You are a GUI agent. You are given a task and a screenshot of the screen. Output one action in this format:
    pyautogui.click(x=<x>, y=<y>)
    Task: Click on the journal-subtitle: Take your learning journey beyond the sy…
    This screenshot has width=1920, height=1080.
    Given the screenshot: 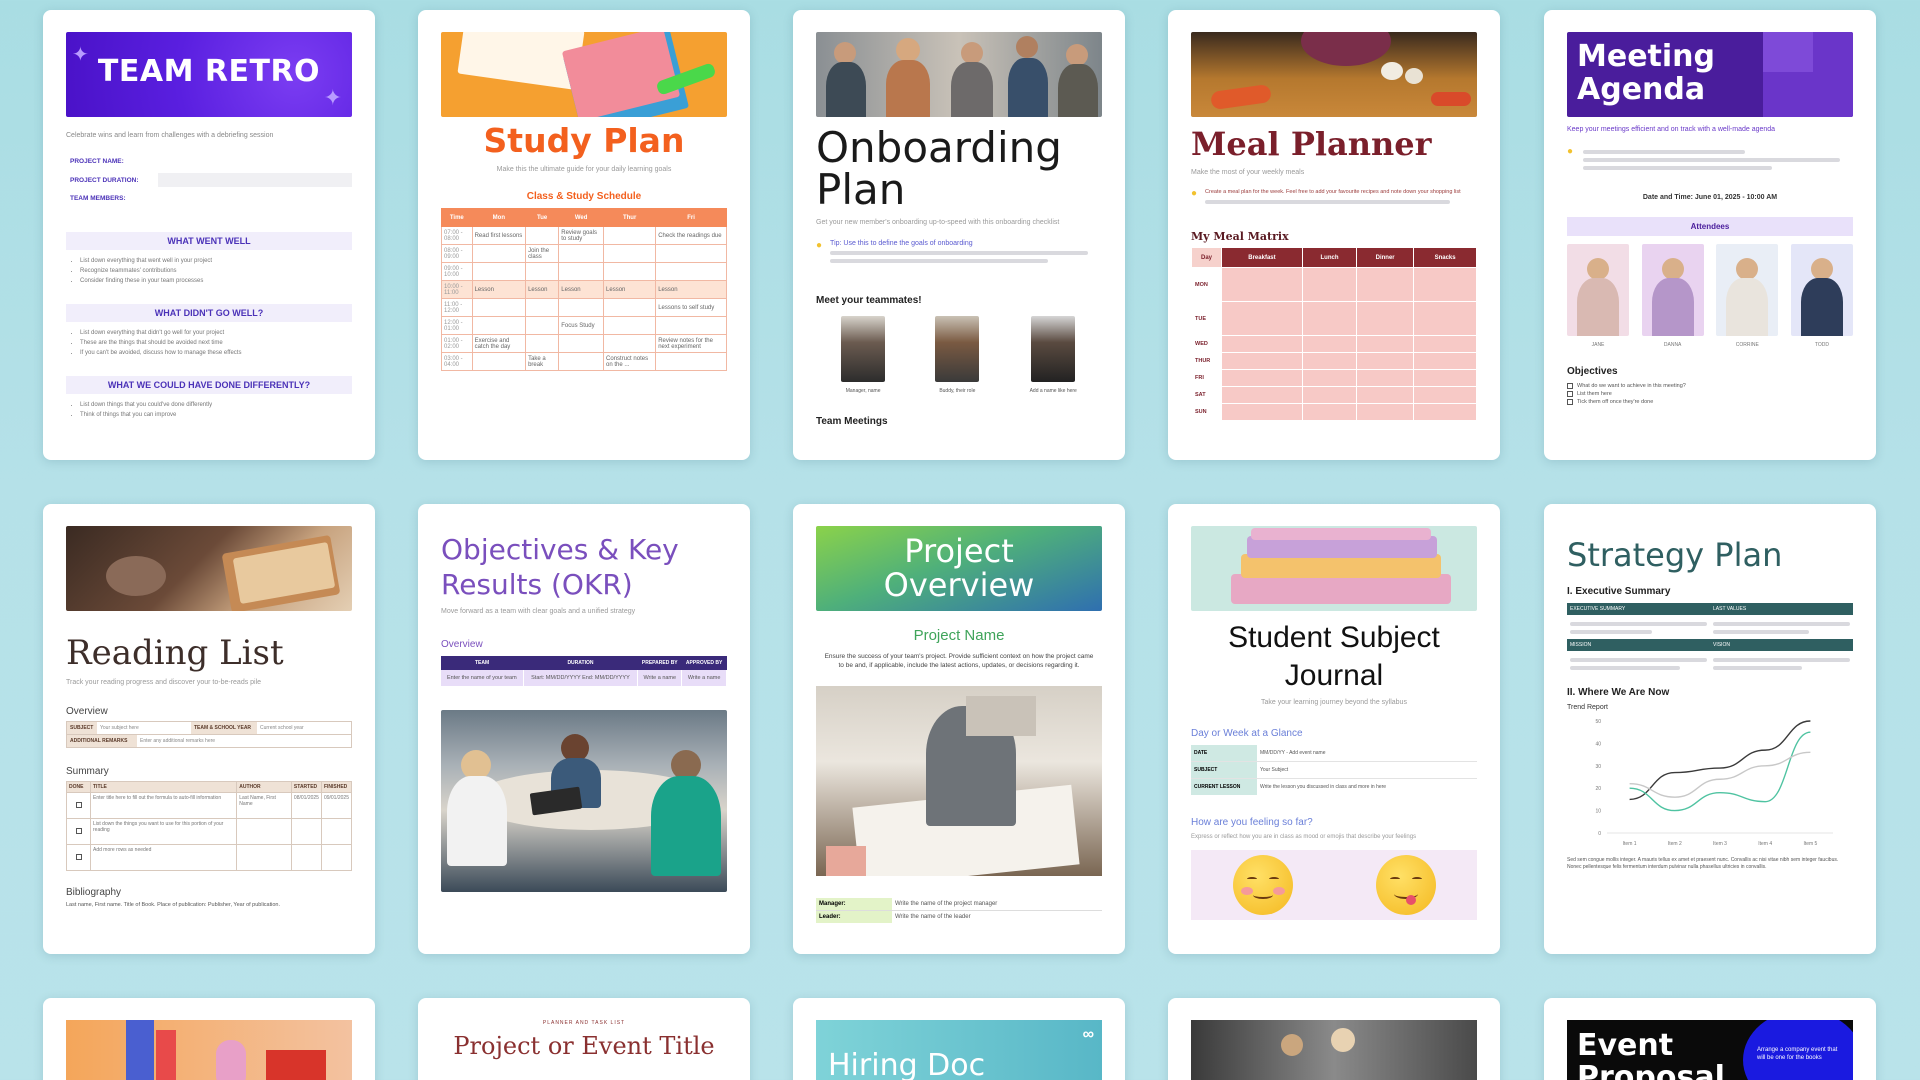 What is the action you would take?
    pyautogui.click(x=1334, y=702)
    